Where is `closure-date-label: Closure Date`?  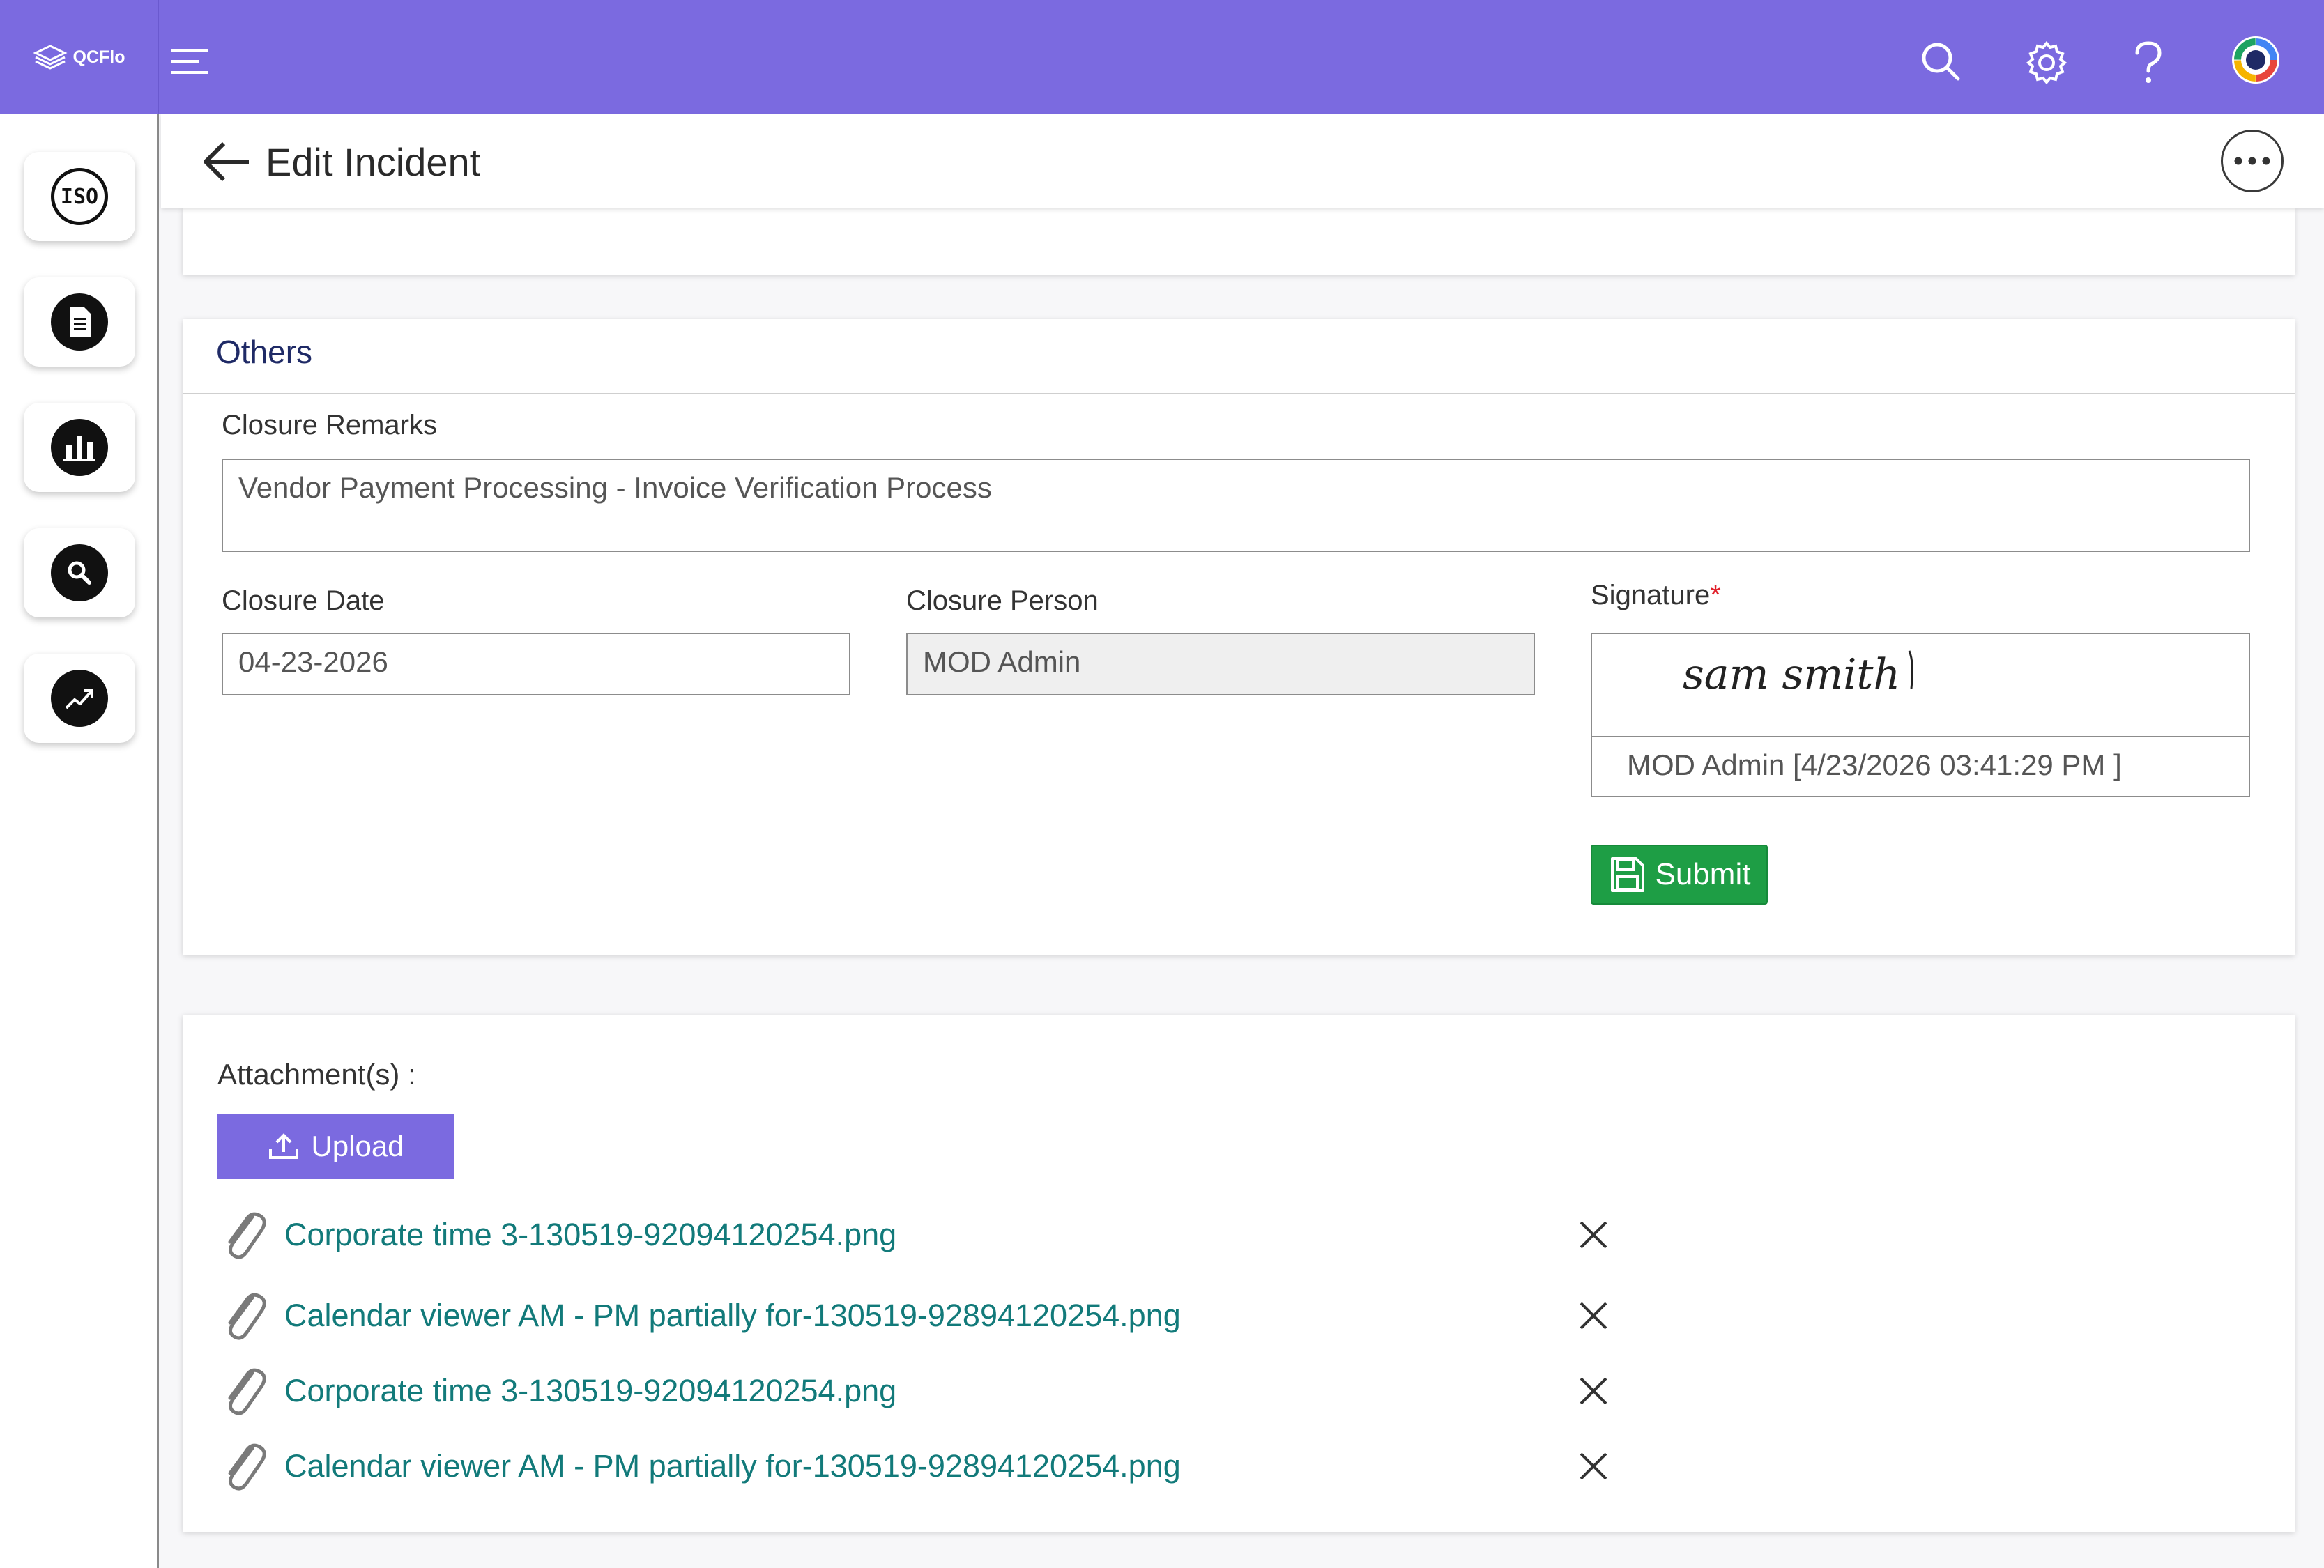 closure-date-label: Closure Date is located at coordinates (303, 600).